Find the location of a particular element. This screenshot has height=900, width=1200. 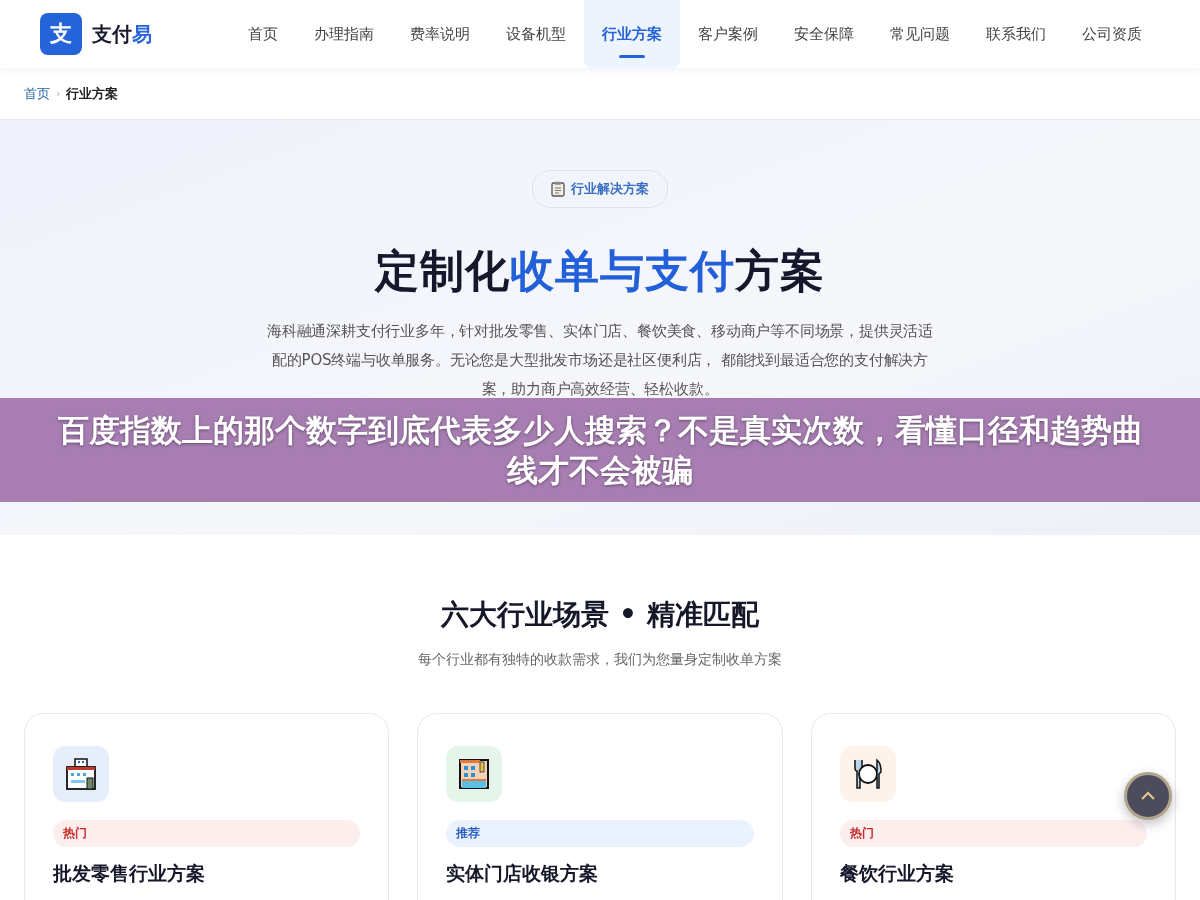

card-title: 批发零售行业方案 is located at coordinates (129, 873).